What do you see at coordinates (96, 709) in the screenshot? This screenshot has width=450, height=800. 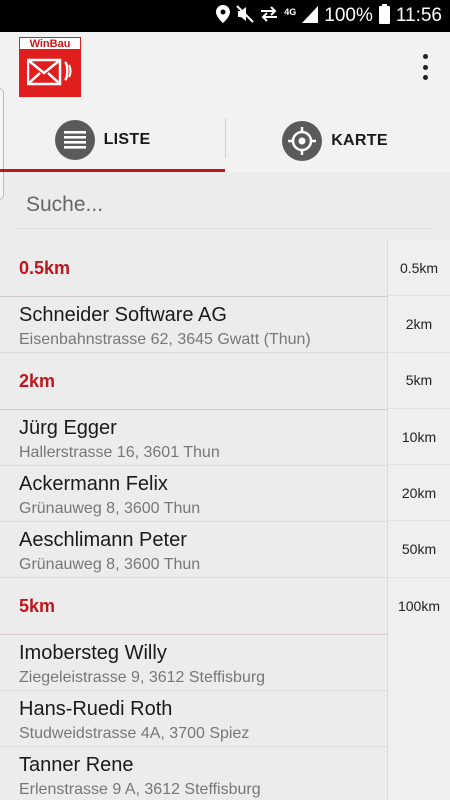 I see `contact-name: Hans-Ruedi Roth` at bounding box center [96, 709].